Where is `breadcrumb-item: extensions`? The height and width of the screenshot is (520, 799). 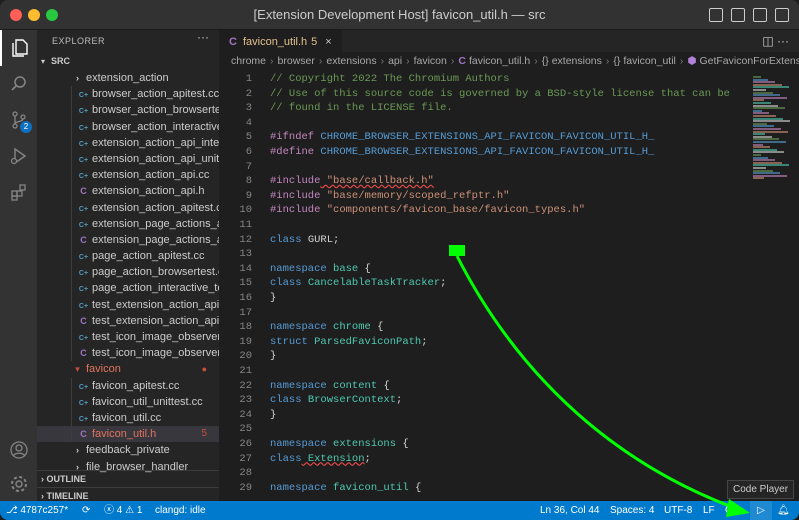
breadcrumb-item: extensions is located at coordinates (351, 61).